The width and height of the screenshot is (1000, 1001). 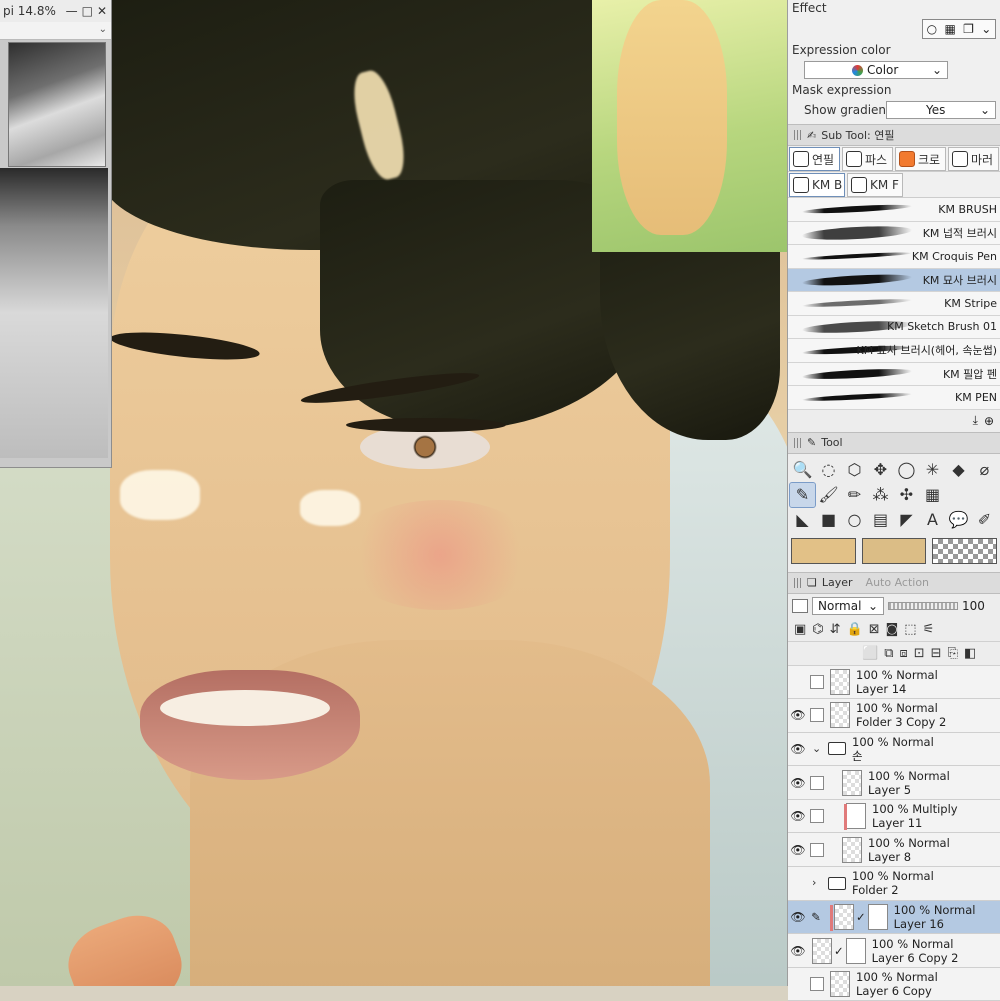 I want to click on delete-icon: ◧, so click(x=970, y=653).